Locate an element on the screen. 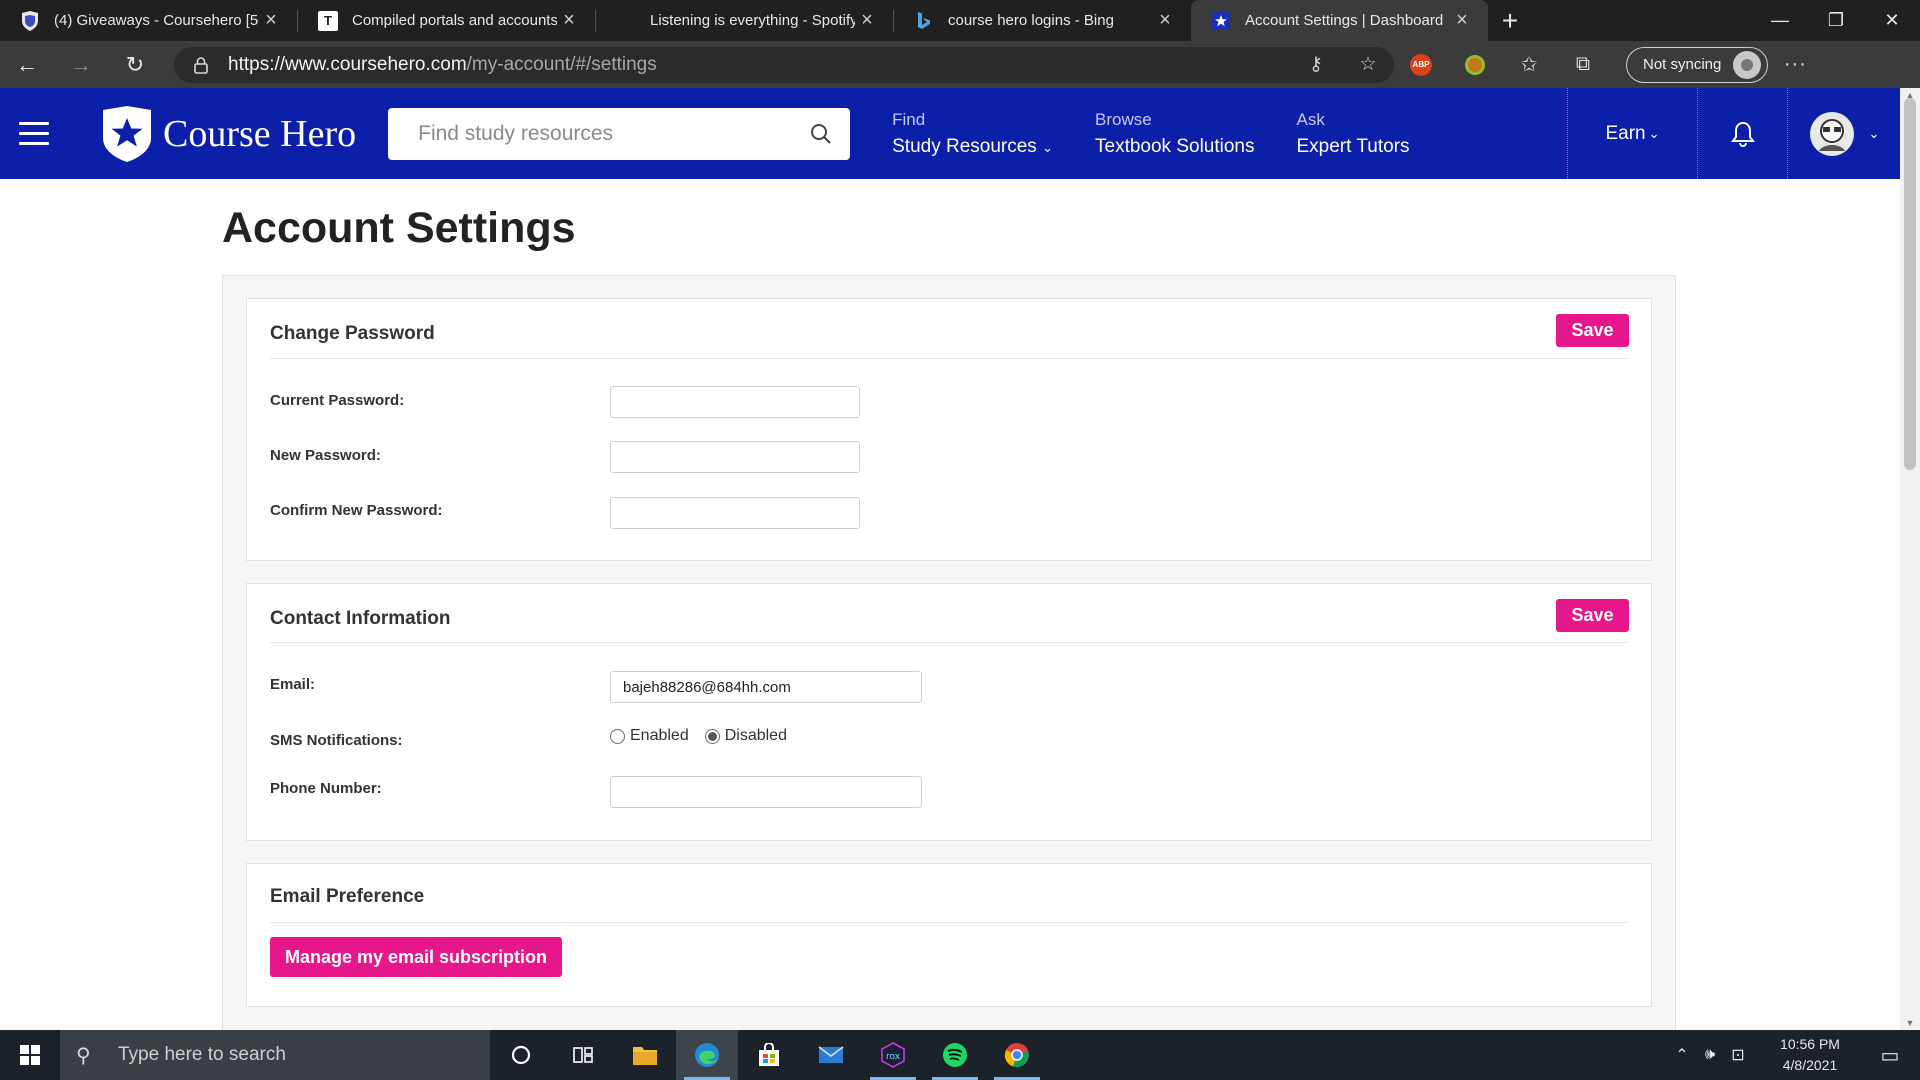  refresh-icon: ↻ is located at coordinates (135, 65).